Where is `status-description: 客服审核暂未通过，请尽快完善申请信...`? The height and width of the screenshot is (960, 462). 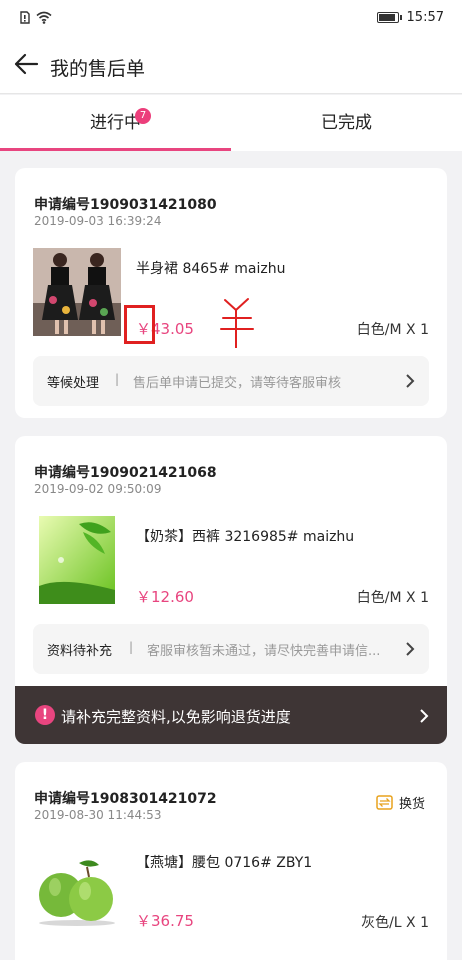 status-description: 客服审核暂未通过，请尽快完善申请信... is located at coordinates (264, 651).